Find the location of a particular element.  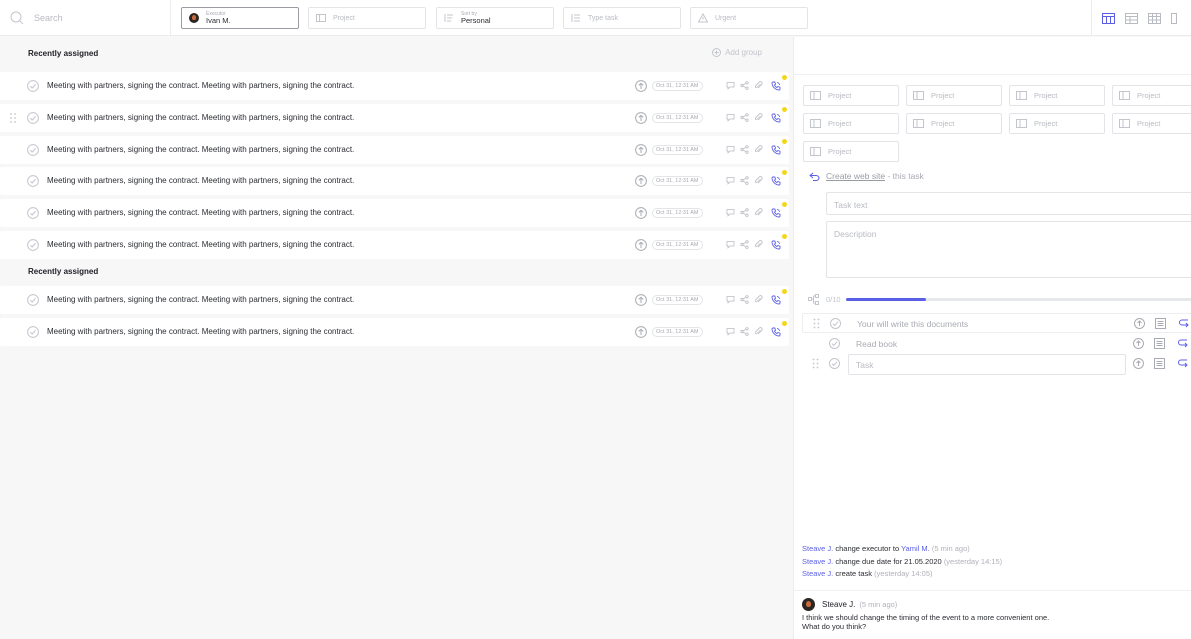

type-filter: Type task is located at coordinates (622, 18).